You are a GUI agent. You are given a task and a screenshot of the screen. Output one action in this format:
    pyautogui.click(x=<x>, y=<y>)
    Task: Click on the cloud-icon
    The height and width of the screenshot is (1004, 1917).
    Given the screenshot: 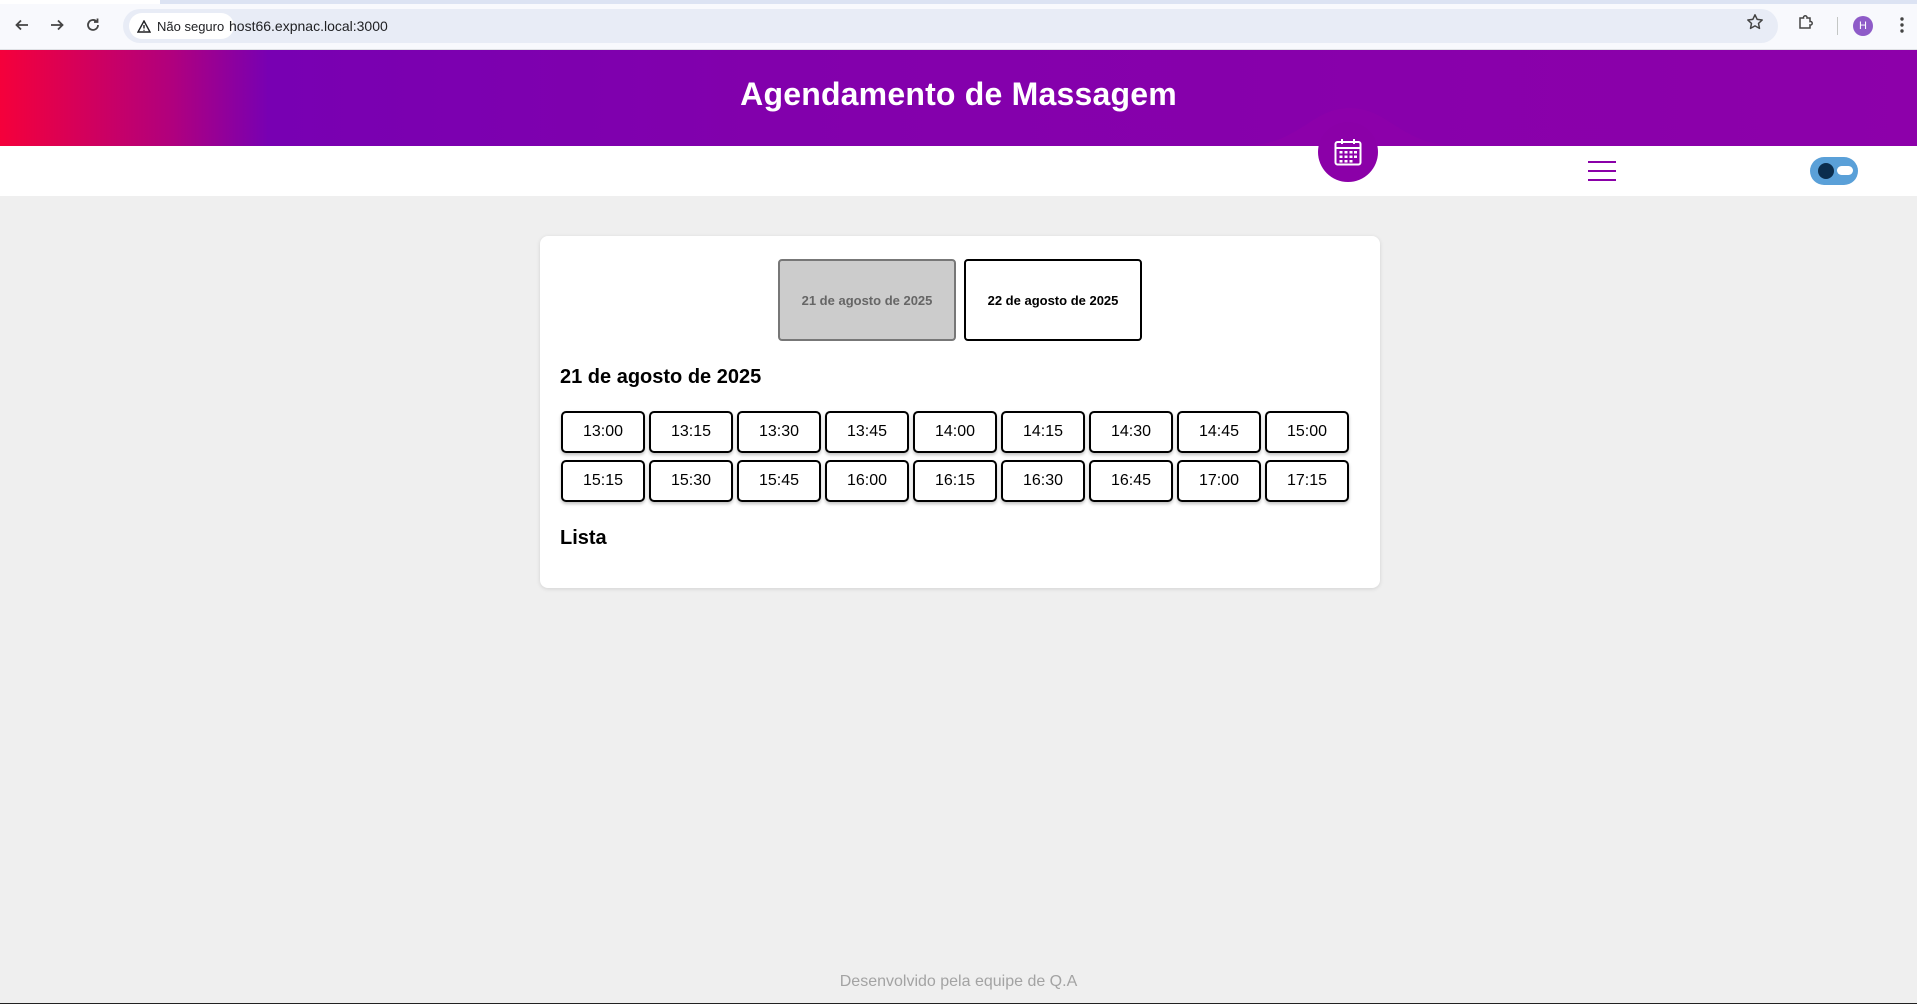 What is the action you would take?
    pyautogui.click(x=1845, y=170)
    